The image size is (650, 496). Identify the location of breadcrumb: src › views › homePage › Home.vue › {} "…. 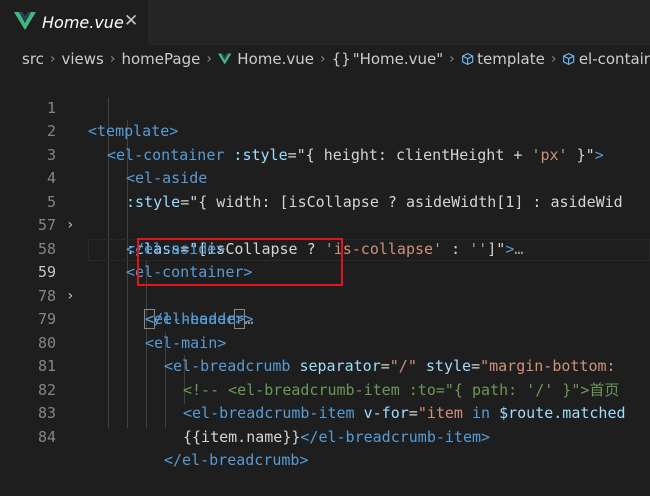
(325, 59).